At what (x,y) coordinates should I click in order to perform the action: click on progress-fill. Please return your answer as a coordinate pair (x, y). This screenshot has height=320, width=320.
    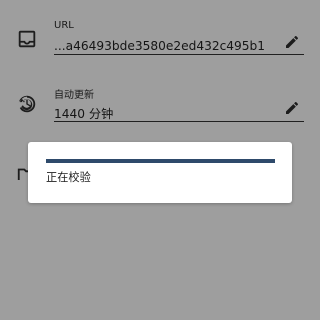
    Looking at the image, I should click on (160, 161).